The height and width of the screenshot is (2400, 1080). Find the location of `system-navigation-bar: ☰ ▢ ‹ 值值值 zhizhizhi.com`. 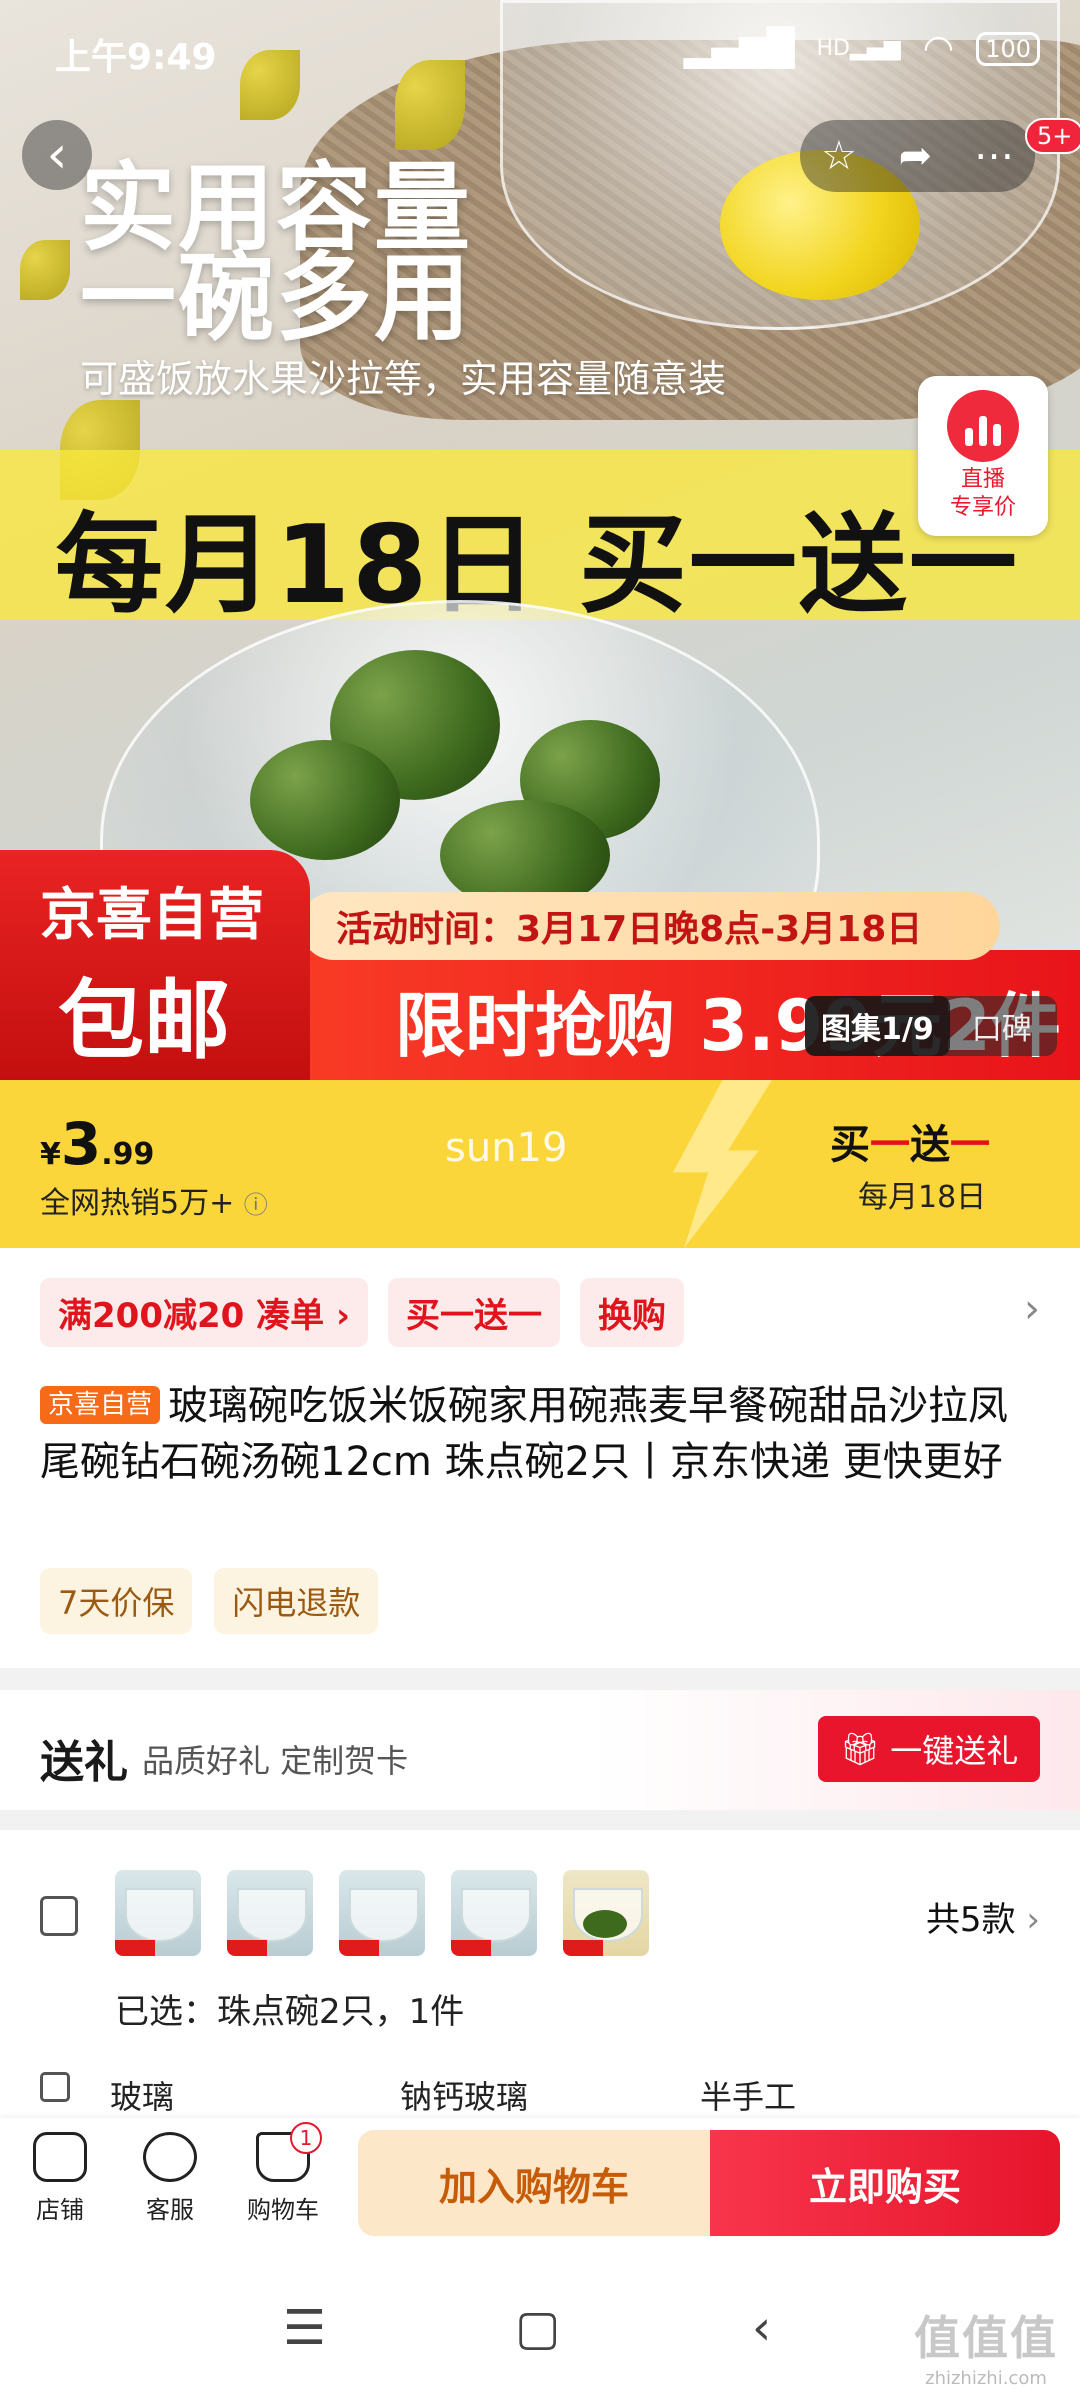

system-navigation-bar: ☰ ▢ ‹ 值值值 zhizhizhi.com is located at coordinates (540, 2329).